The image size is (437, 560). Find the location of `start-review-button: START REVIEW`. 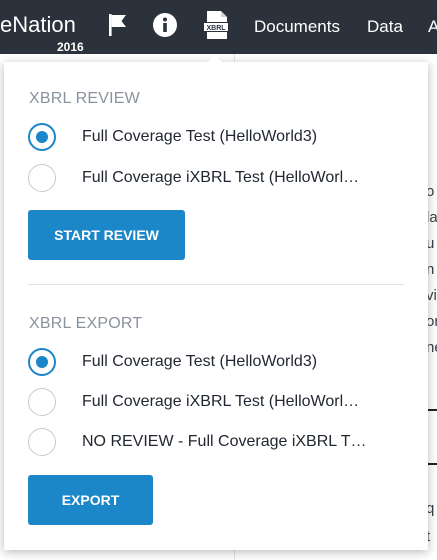

start-review-button: START REVIEW is located at coordinates (106, 235).